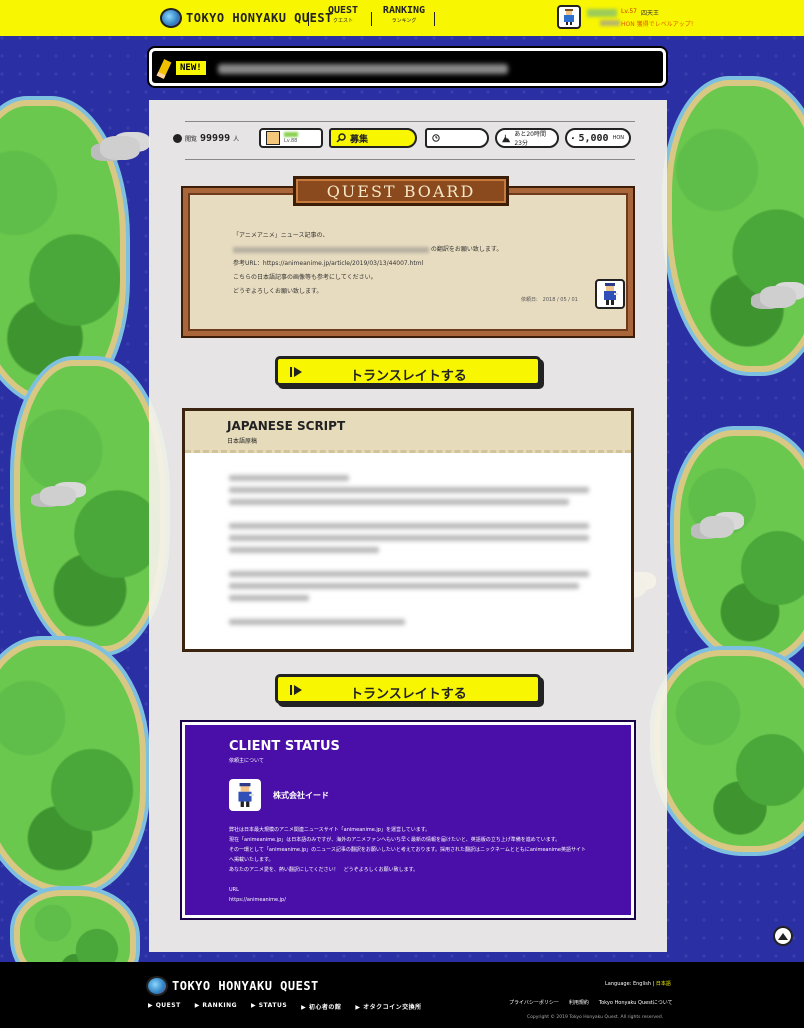 The image size is (804, 1028). What do you see at coordinates (177, 138) in the screenshot?
I see `user-icon` at bounding box center [177, 138].